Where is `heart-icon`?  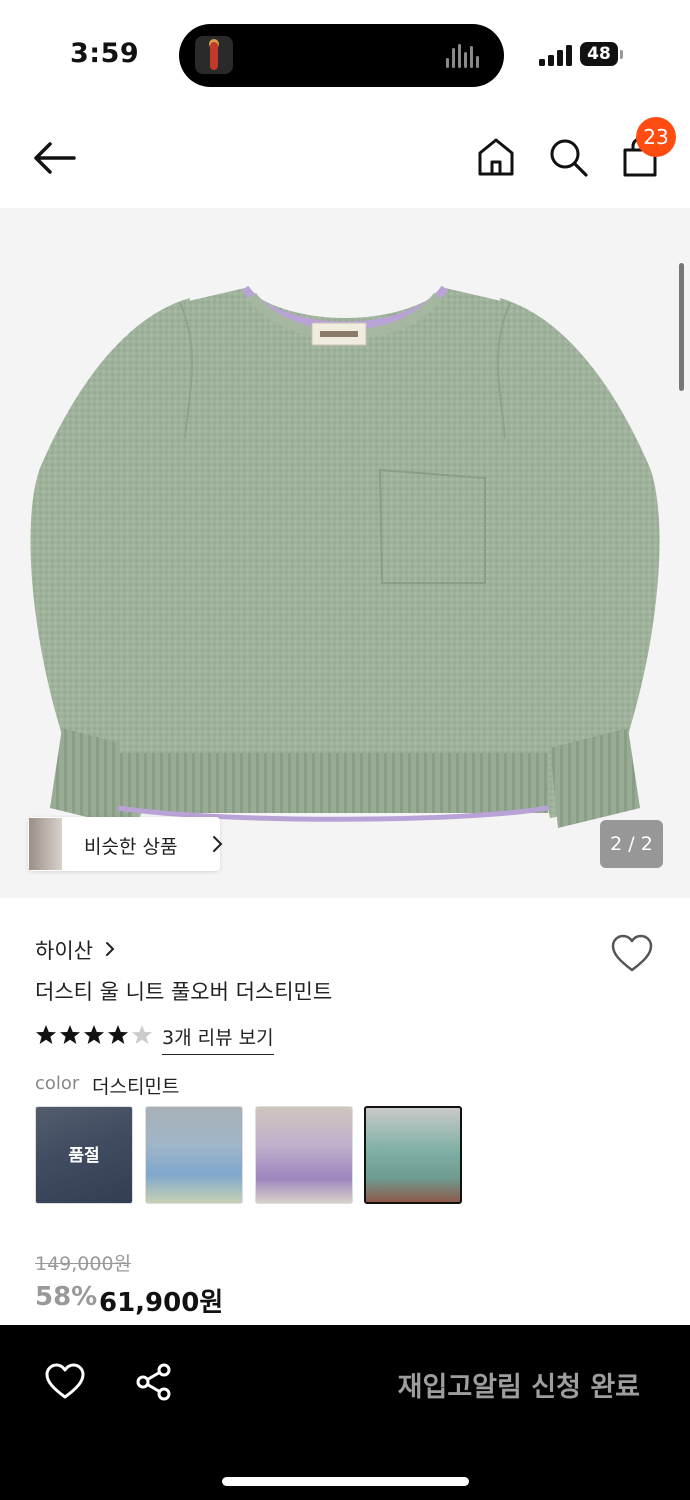
heart-icon is located at coordinates (65, 1382).